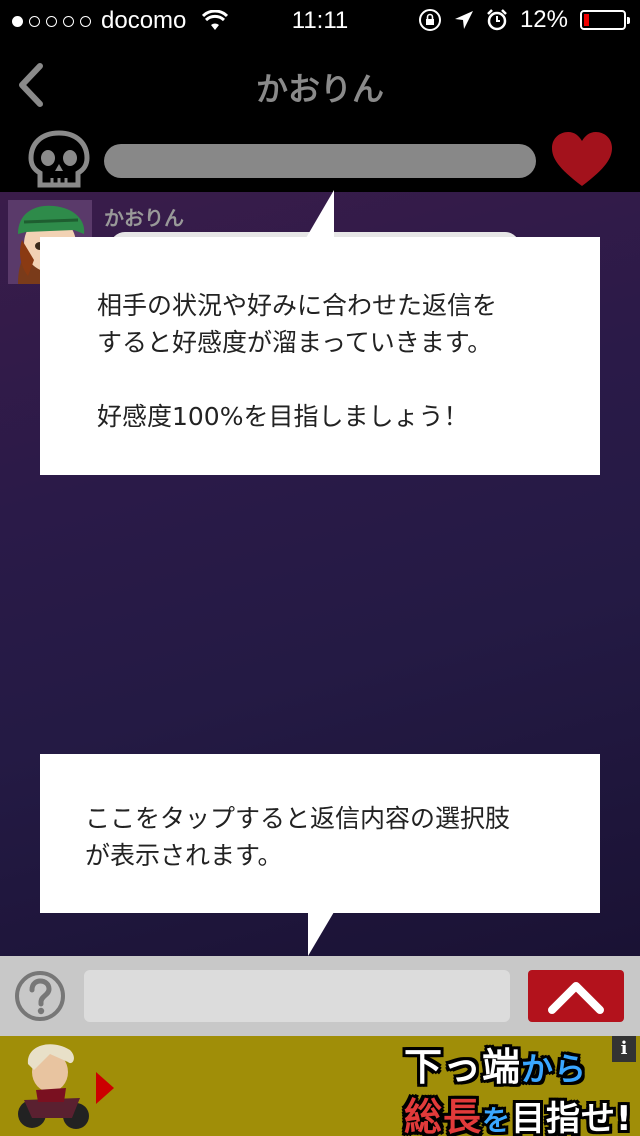 Image resolution: width=640 pixels, height=1136 pixels. I want to click on affection-meter, so click(320, 161).